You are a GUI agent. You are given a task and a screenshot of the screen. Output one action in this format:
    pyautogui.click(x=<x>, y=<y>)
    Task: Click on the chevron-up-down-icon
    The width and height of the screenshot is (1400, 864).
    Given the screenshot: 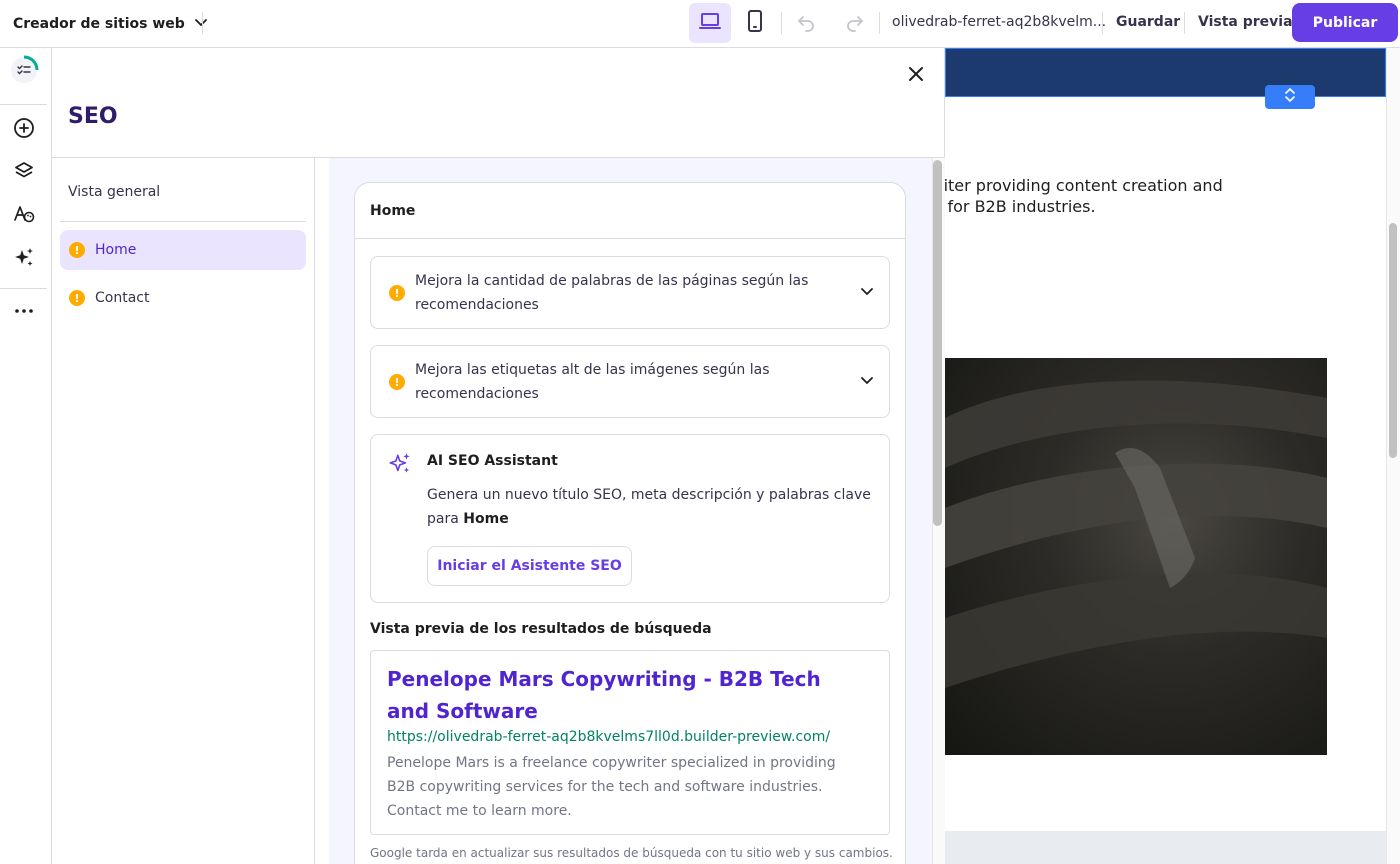 What is the action you would take?
    pyautogui.click(x=1290, y=97)
    